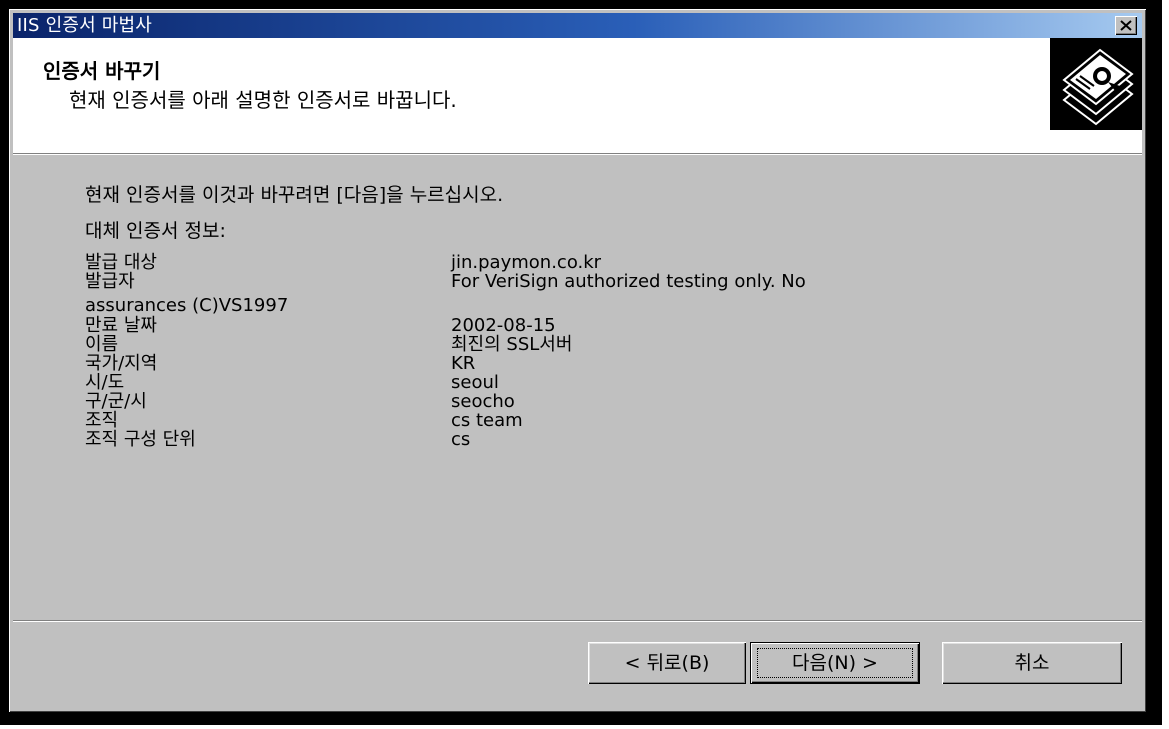  I want to click on detail-label-city: 구/군/시, so click(116, 401).